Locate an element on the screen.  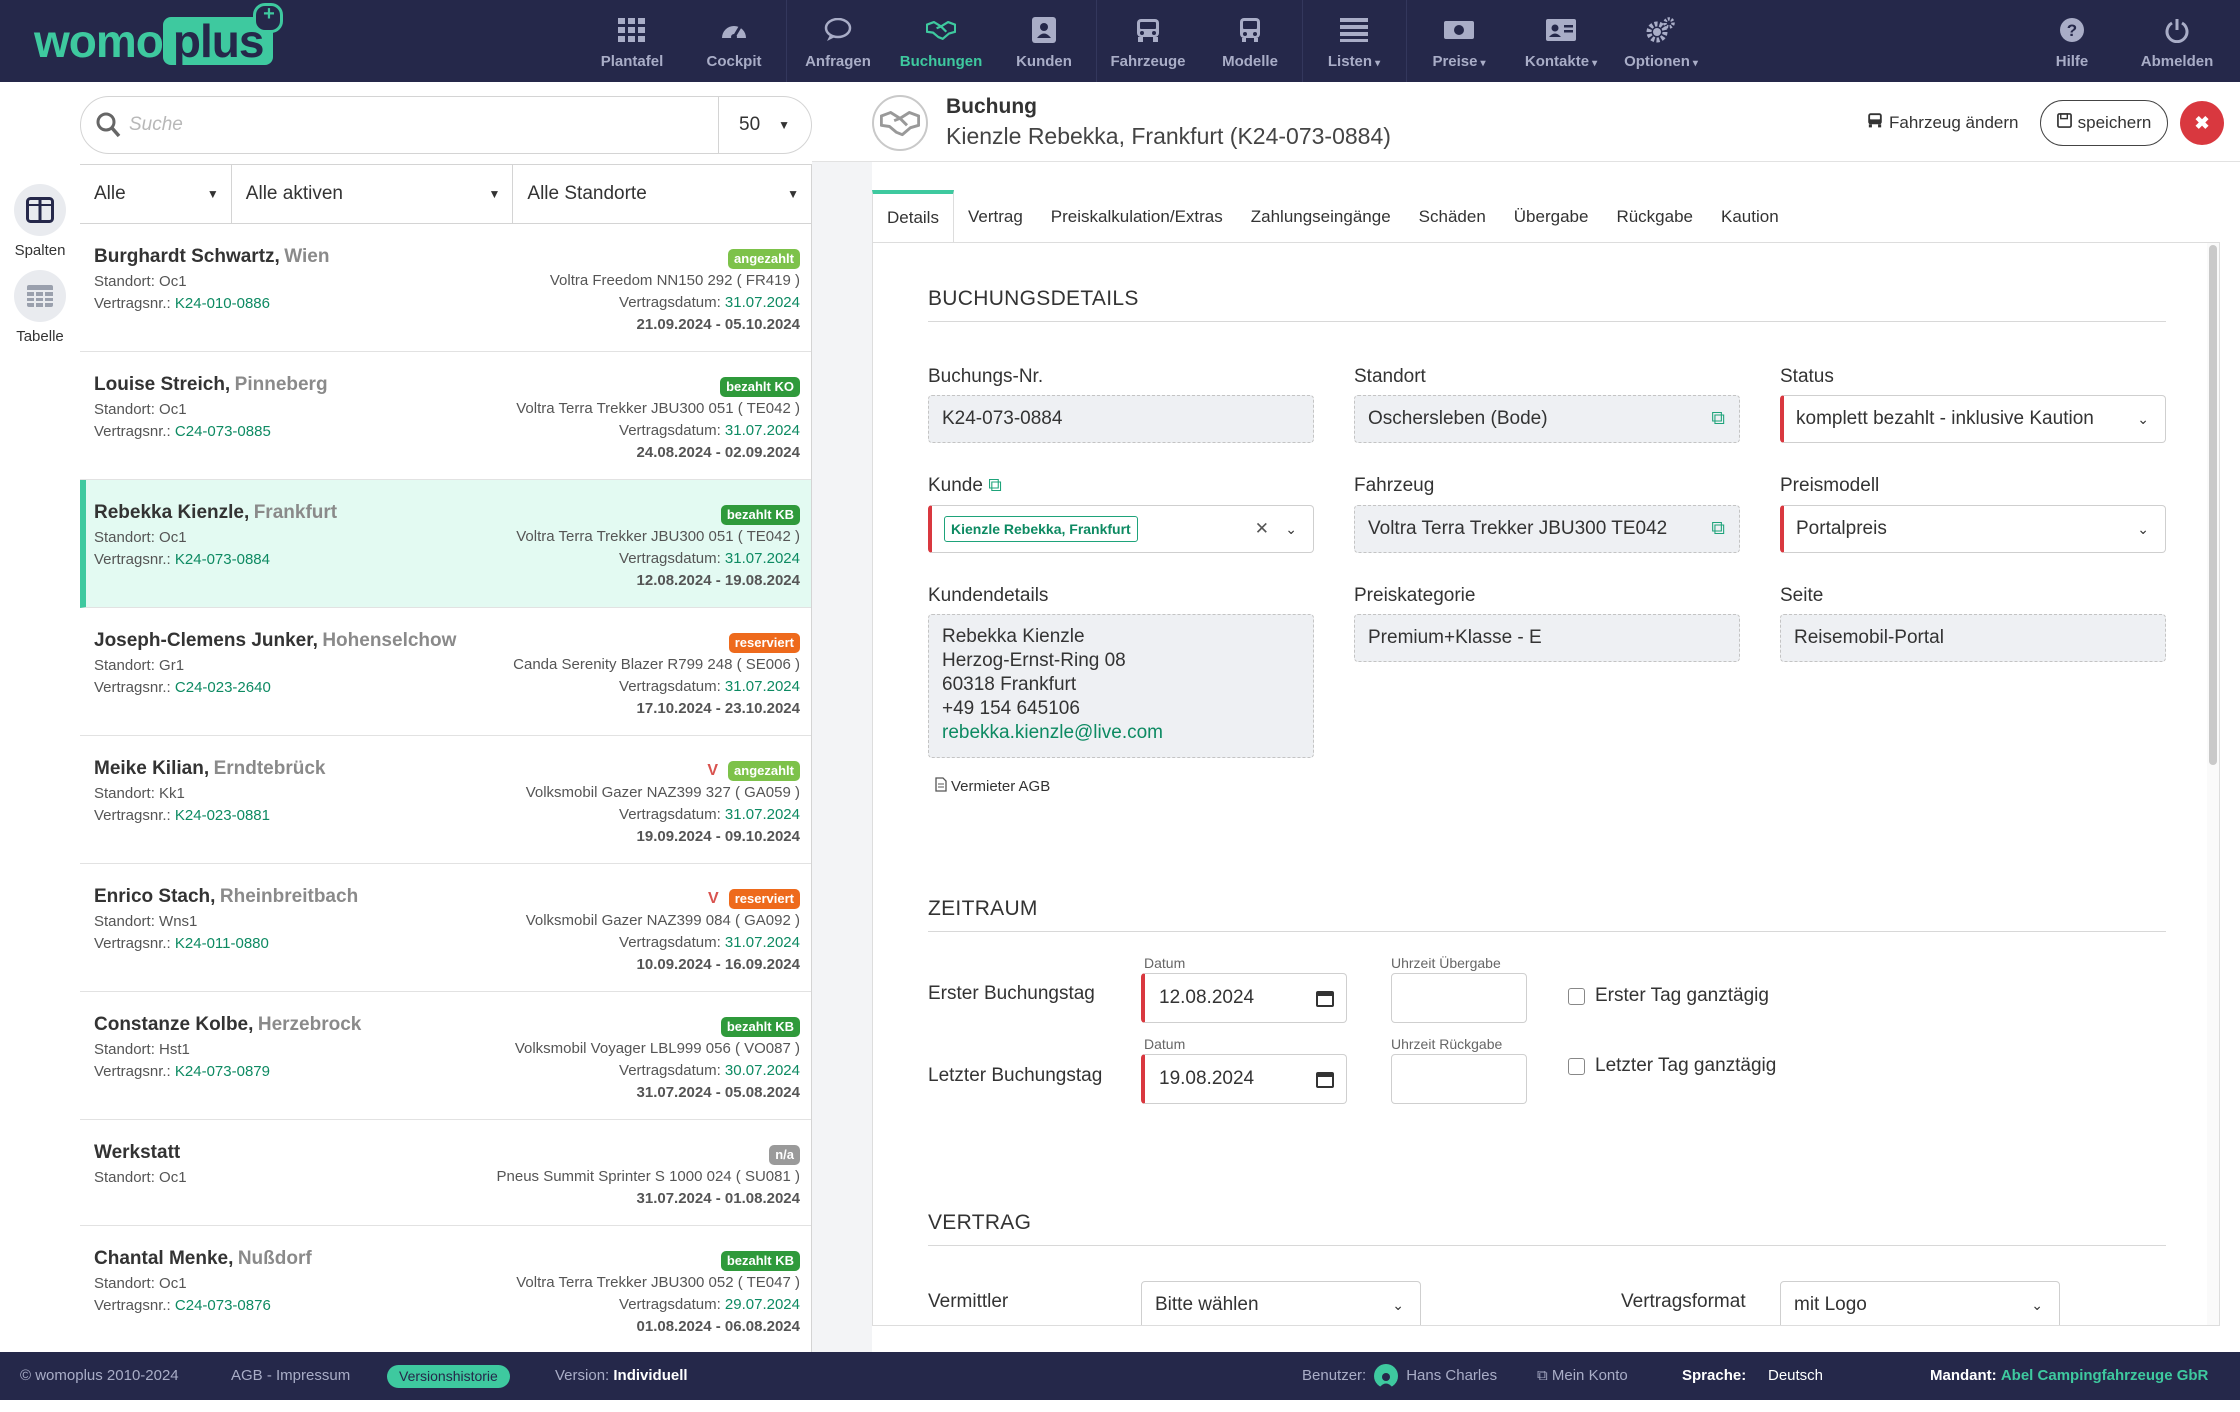
filter-select-standorte: Alle Standorte ▼ is located at coordinates (662, 194).